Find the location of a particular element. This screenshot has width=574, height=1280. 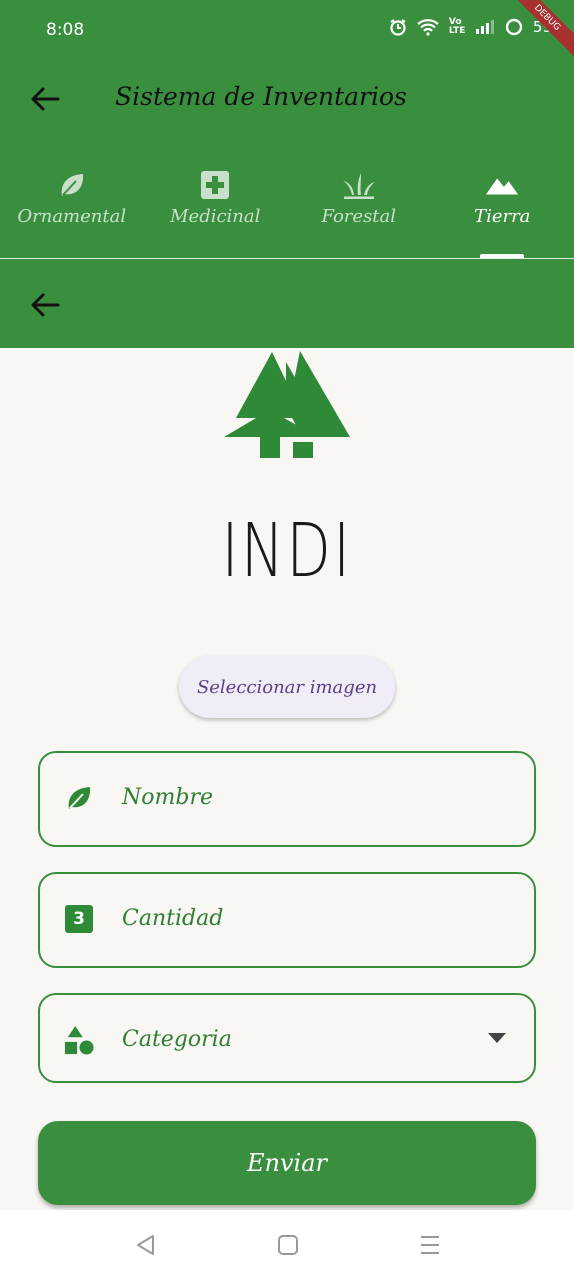

tab-forestal: Forestal is located at coordinates (359, 210).